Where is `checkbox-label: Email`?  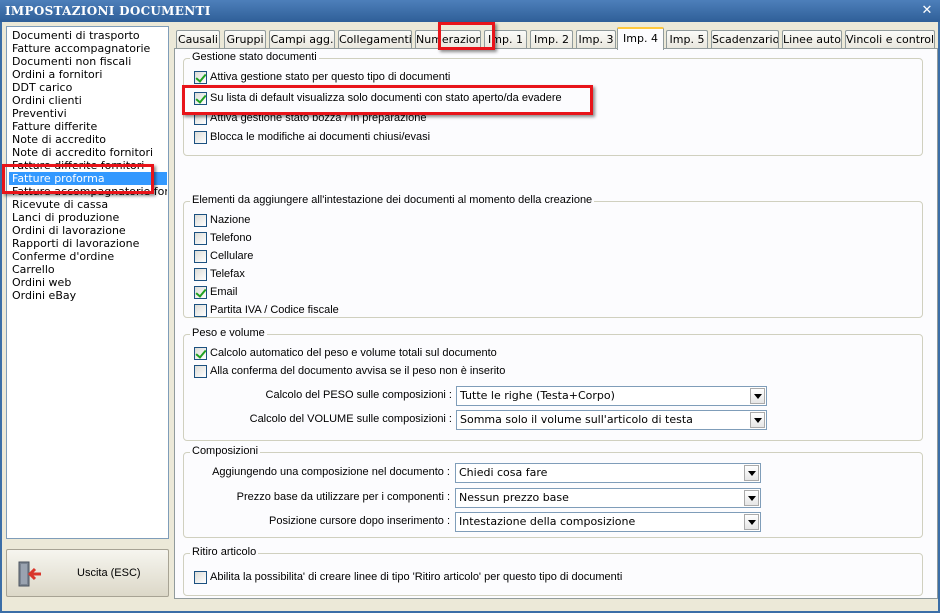 checkbox-label: Email is located at coordinates (224, 292).